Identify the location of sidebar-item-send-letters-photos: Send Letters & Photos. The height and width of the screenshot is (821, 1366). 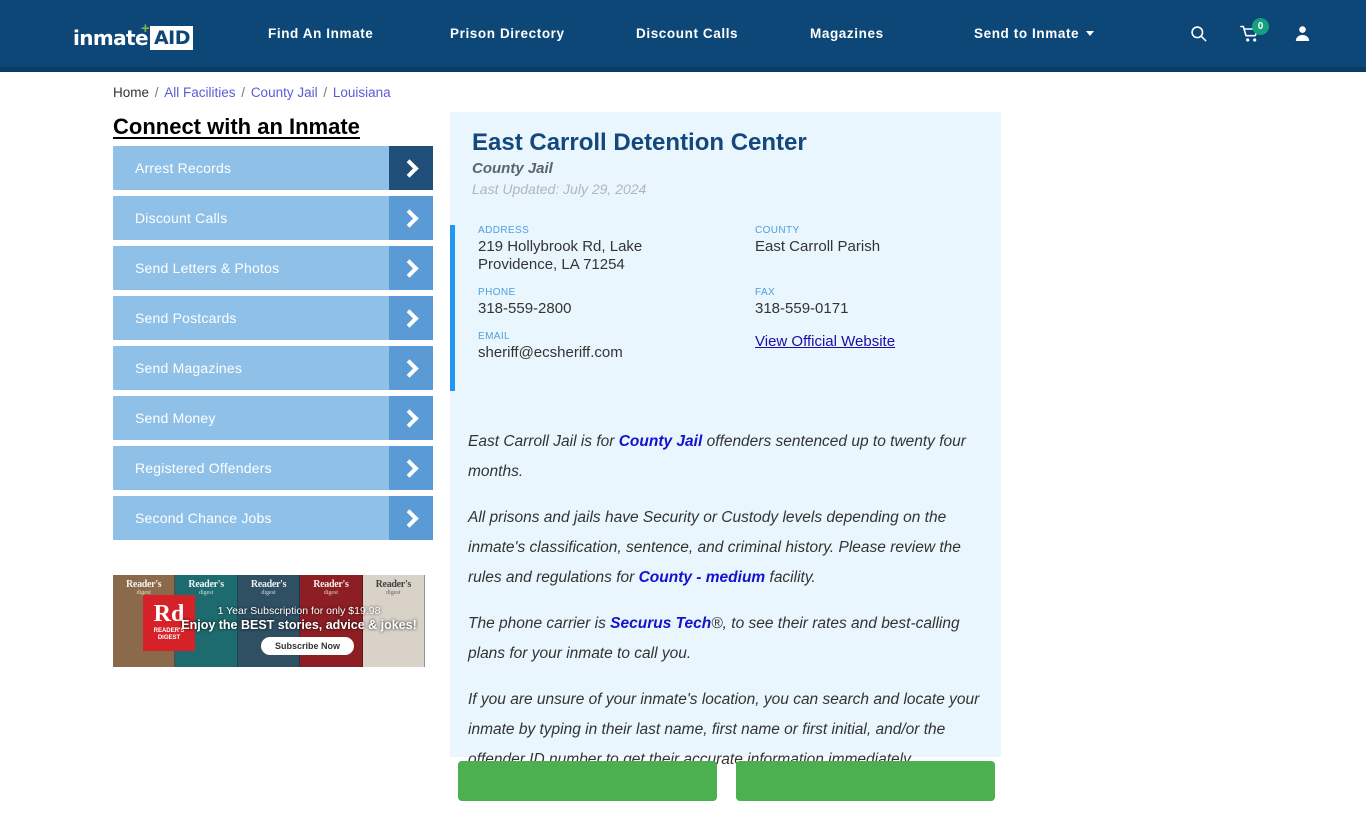
(273, 268).